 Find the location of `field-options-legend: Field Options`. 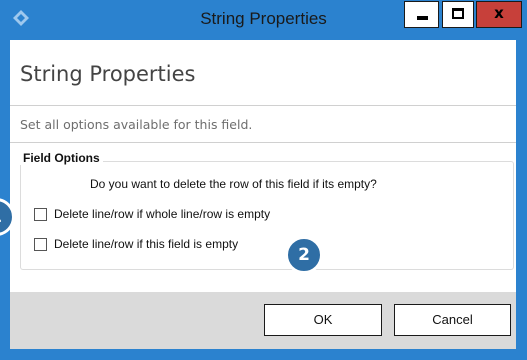

field-options-legend: Field Options is located at coordinates (61, 158).